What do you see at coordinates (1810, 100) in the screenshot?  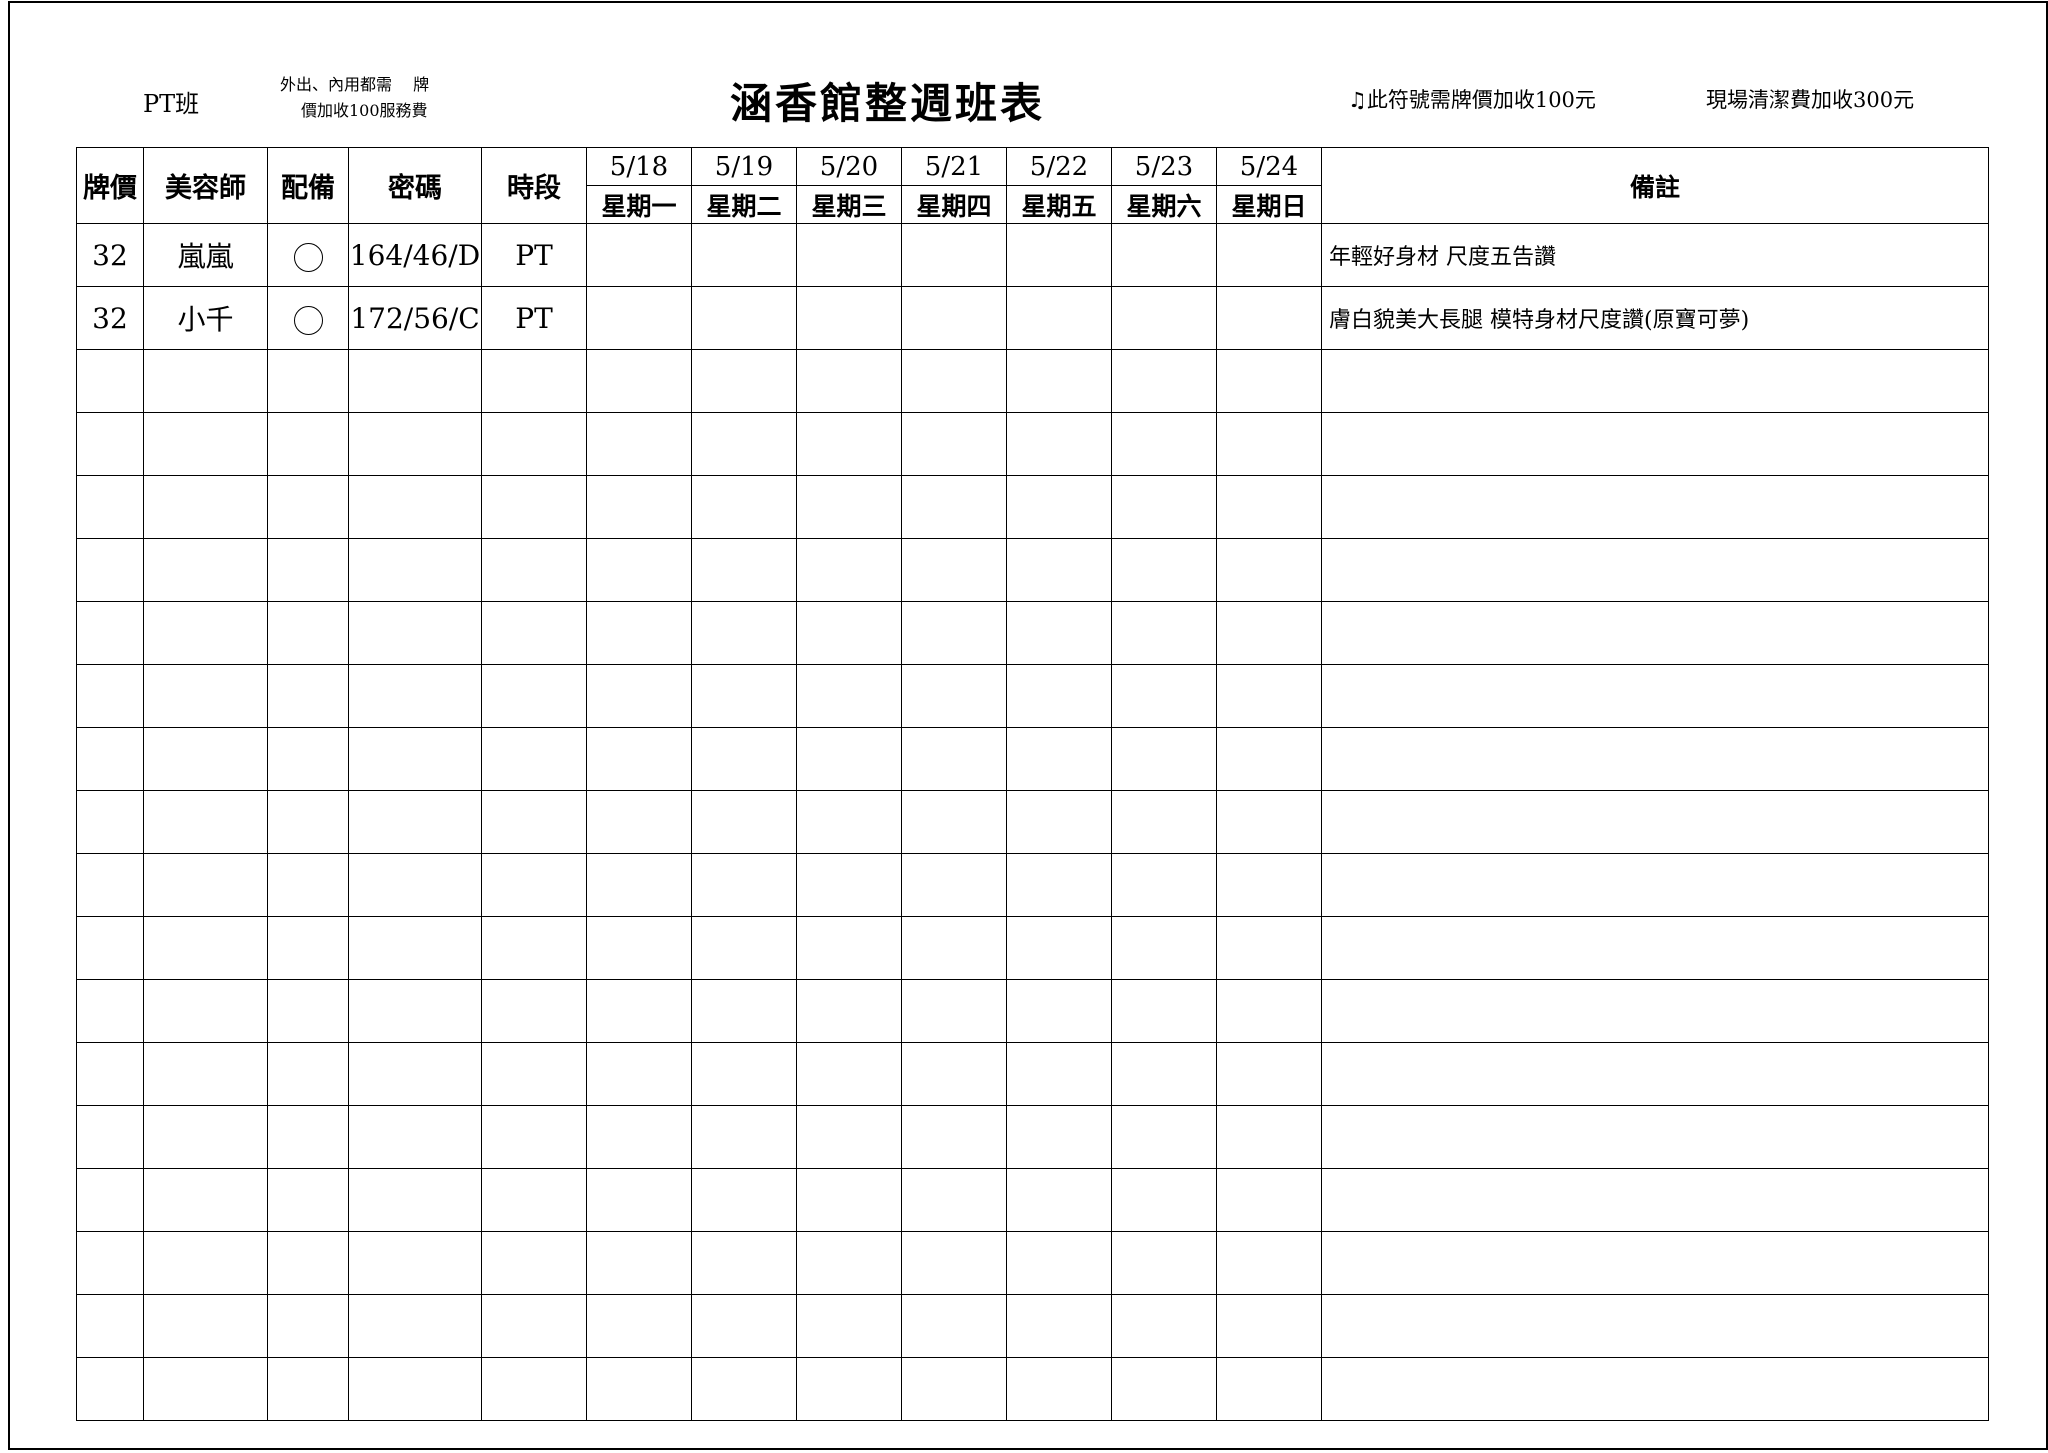 I see `cleaning-fee-note: 現場清潔費加收300元` at bounding box center [1810, 100].